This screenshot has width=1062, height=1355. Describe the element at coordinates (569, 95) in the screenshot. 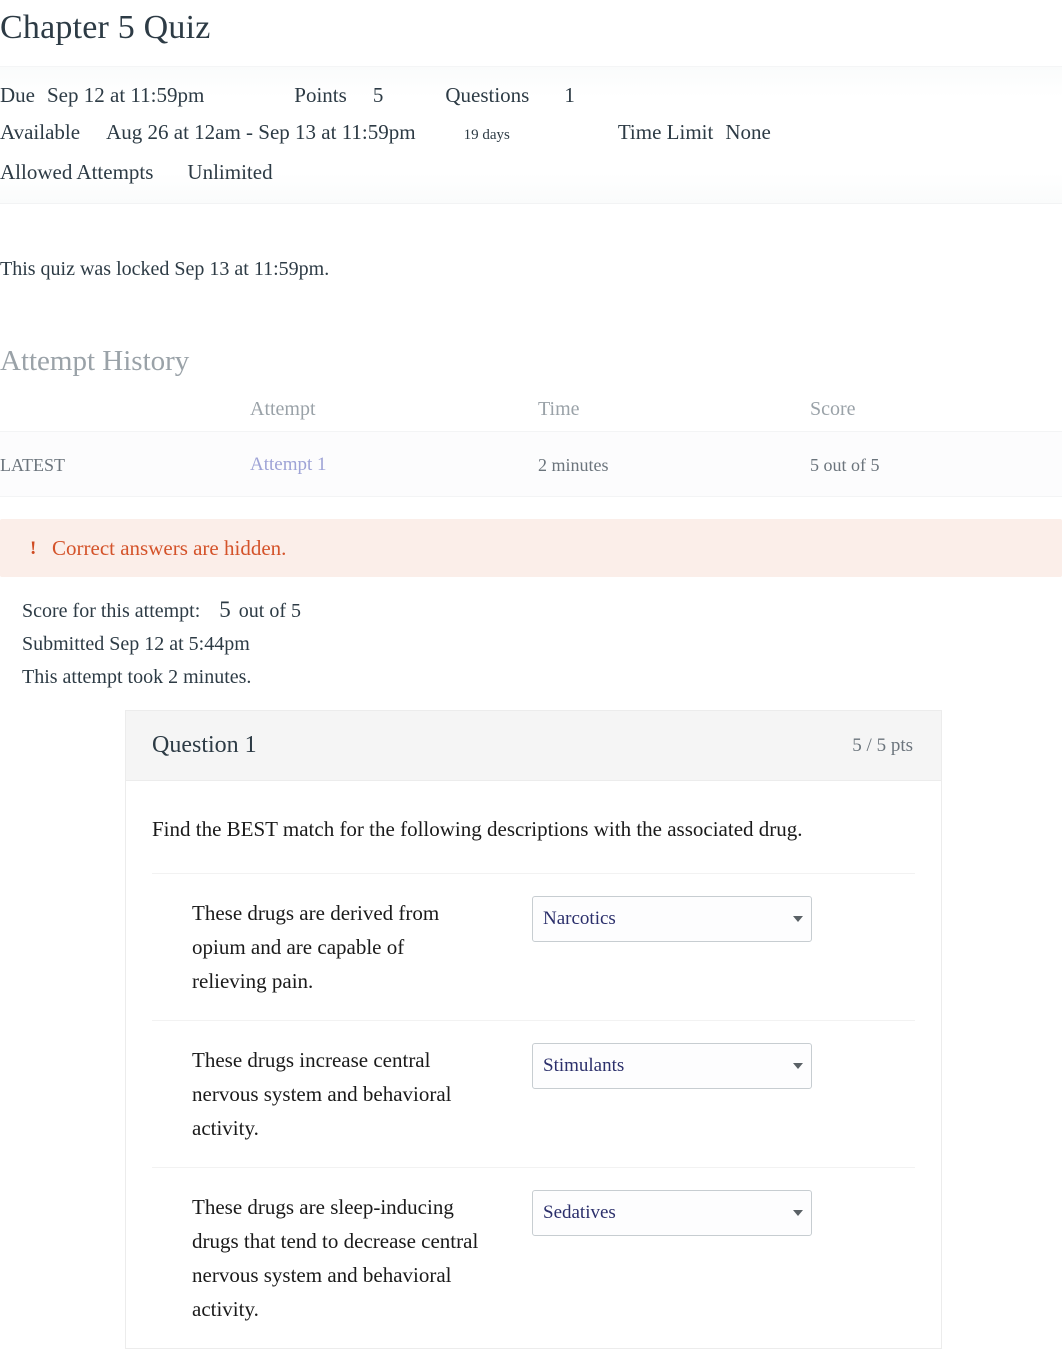

I see `questions-value: 1` at that location.